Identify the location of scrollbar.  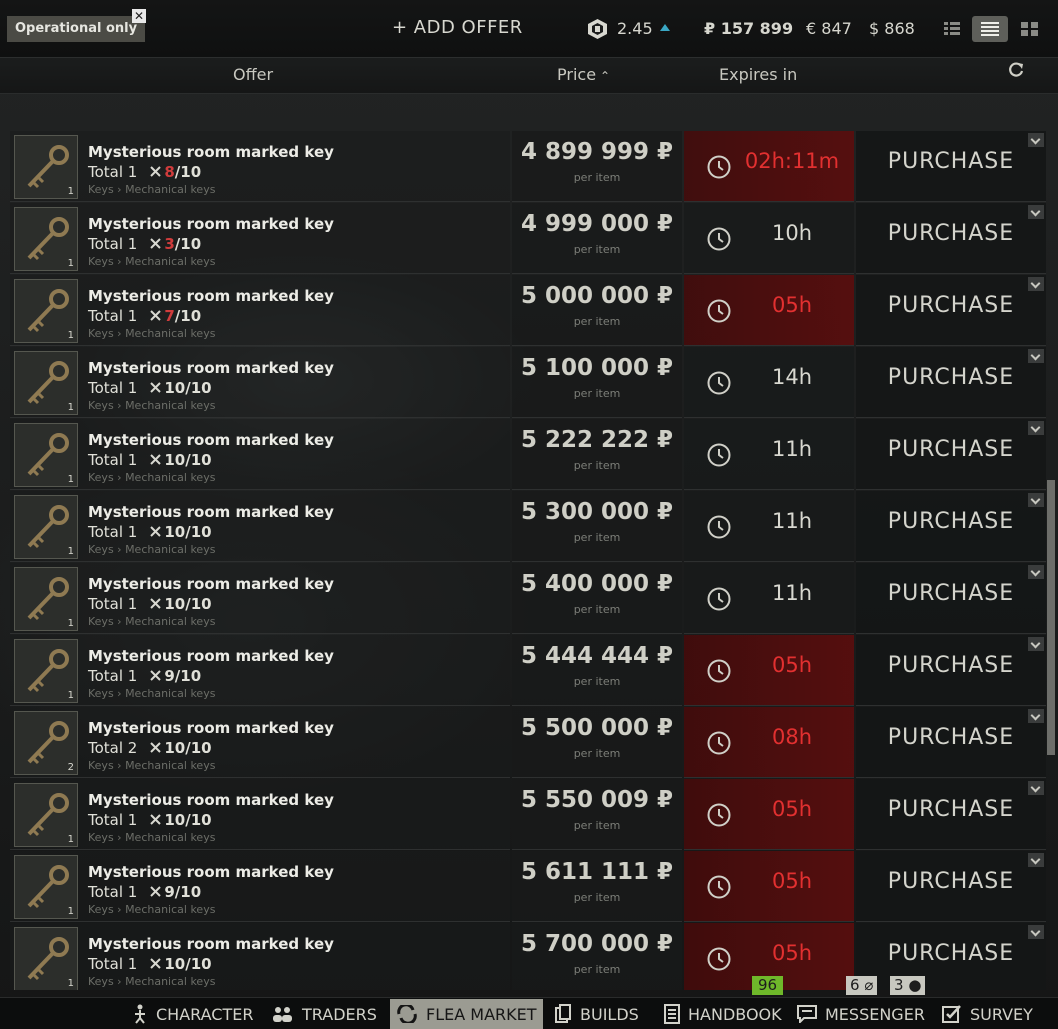
(1051, 617).